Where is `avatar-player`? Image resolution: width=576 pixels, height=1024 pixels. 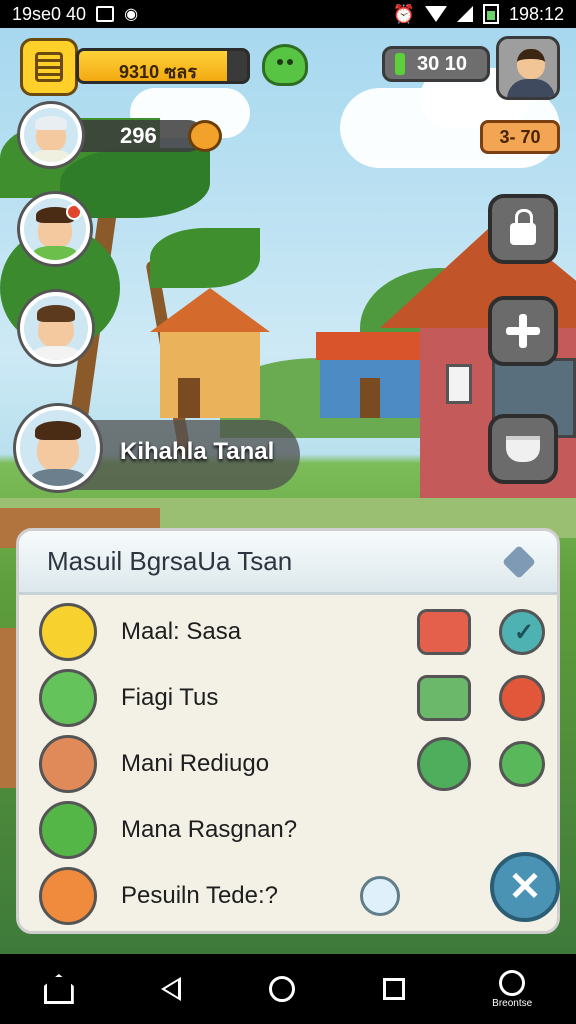
avatar-player is located at coordinates (58, 448).